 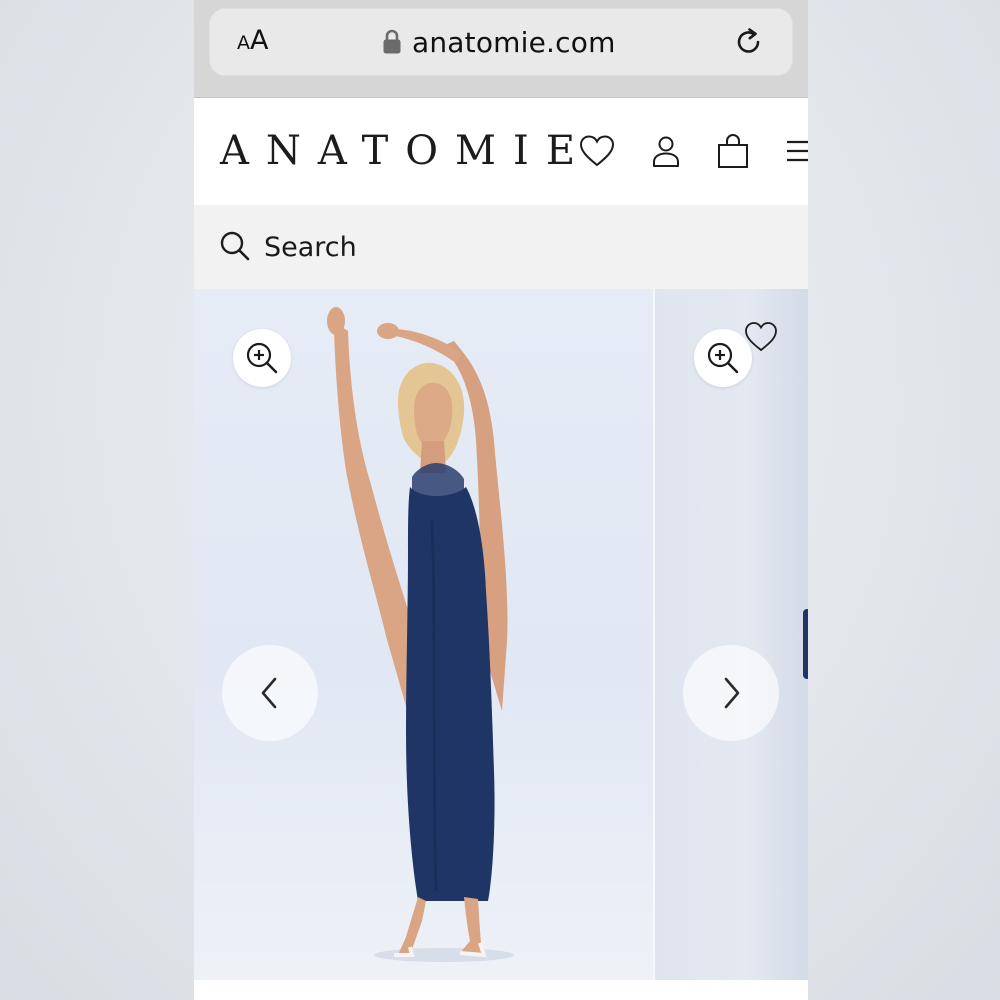 I want to click on model-in-dress-image, so click(x=420, y=634).